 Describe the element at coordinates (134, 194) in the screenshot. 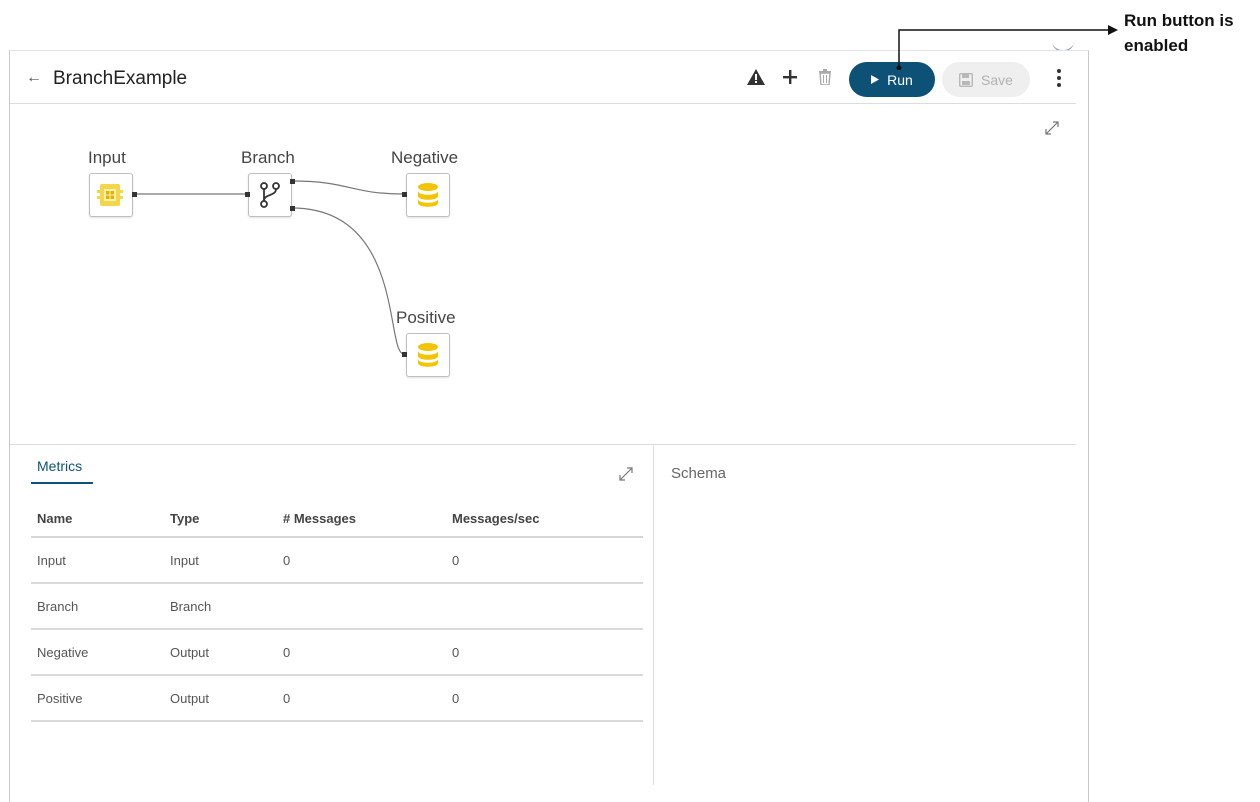

I see `output-port` at that location.